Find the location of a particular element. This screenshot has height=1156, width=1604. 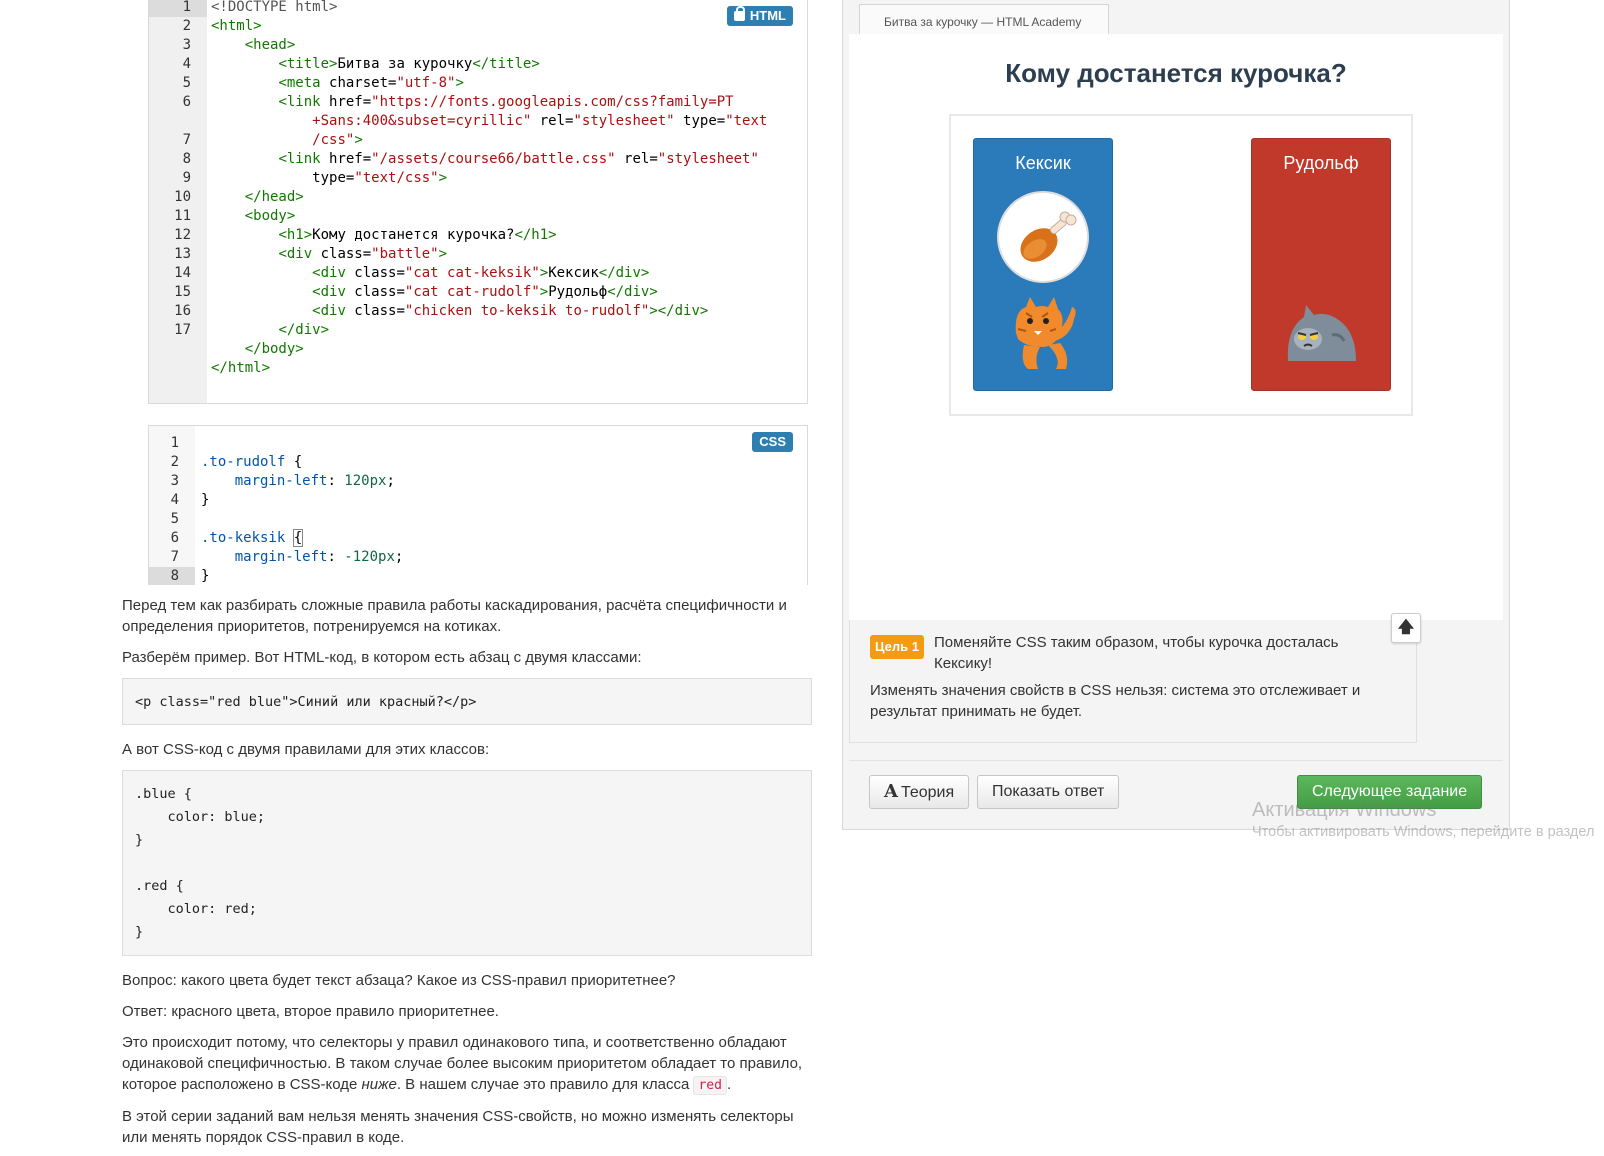

code-token: <html> is located at coordinates (236, 26).